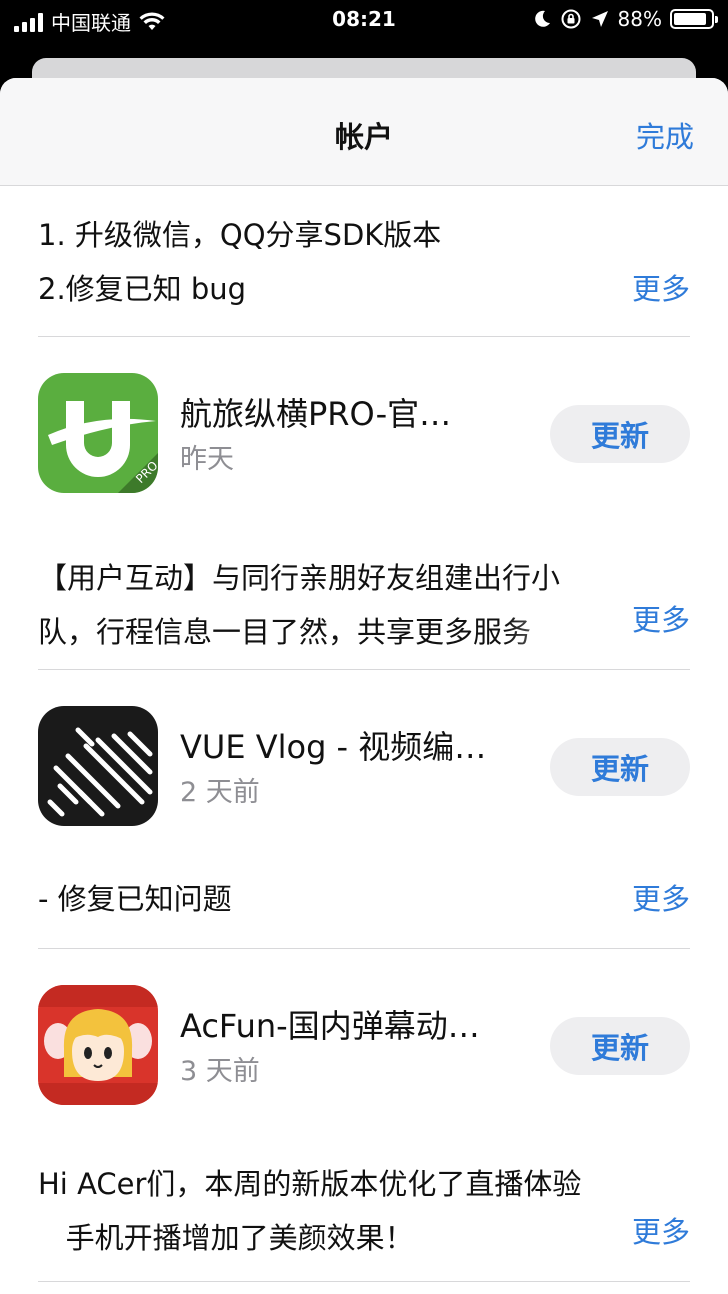 This screenshot has width=728, height=1294. I want to click on status-right: 88%, so click(625, 19).